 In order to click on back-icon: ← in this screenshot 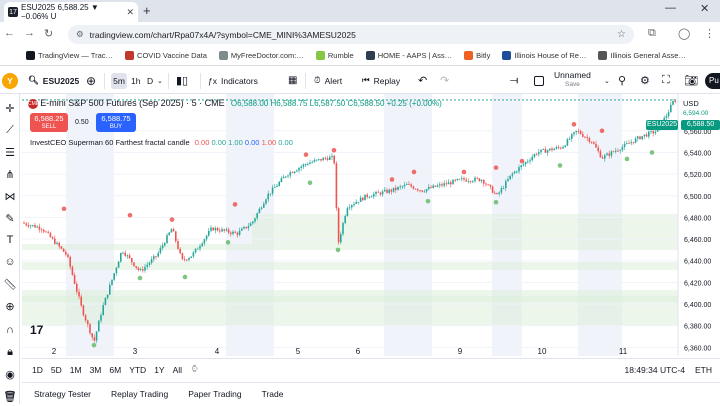, I will do `click(9, 33)`.